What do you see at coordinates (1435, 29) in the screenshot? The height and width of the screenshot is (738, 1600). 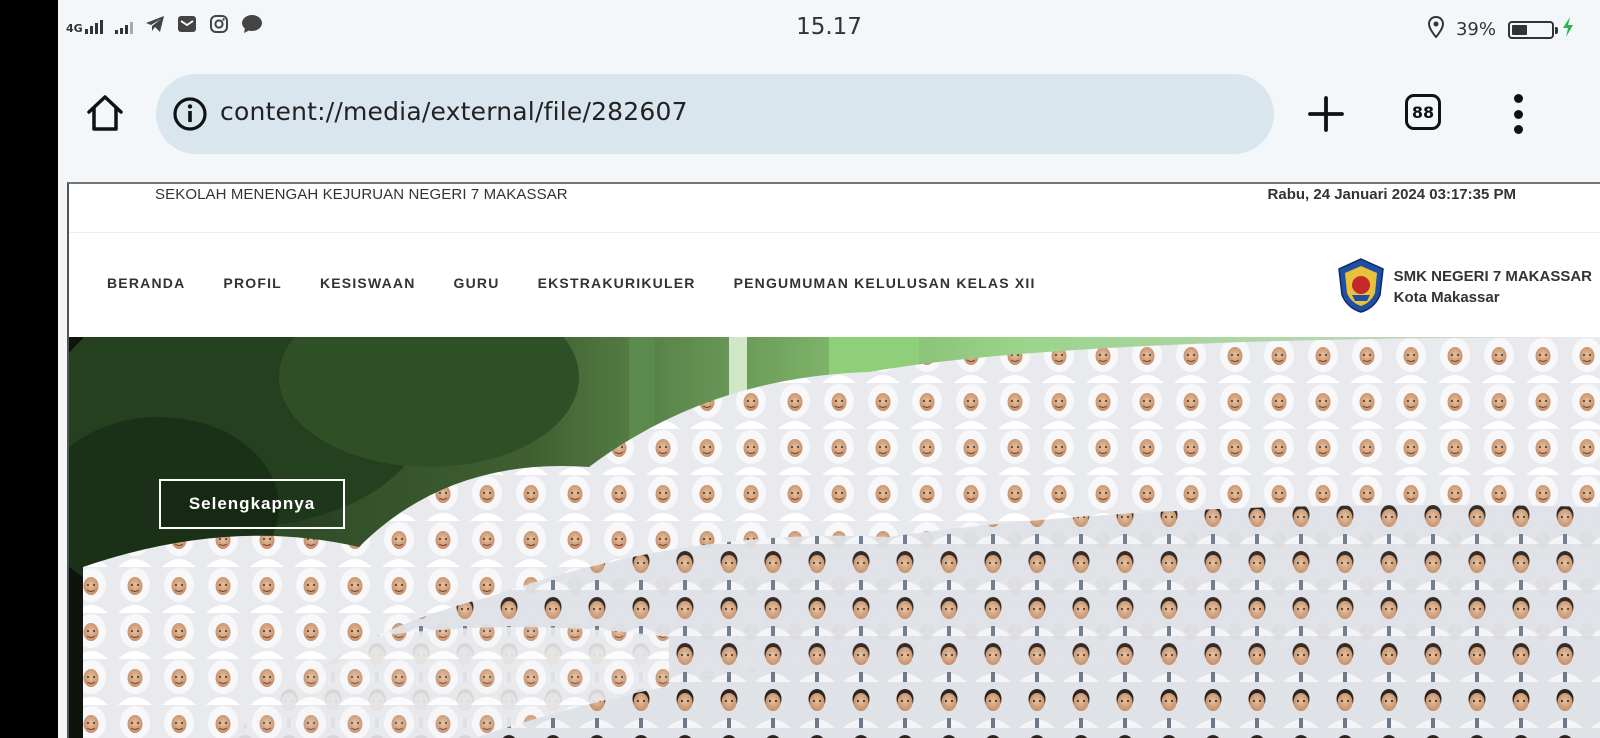 I see `location-icon` at bounding box center [1435, 29].